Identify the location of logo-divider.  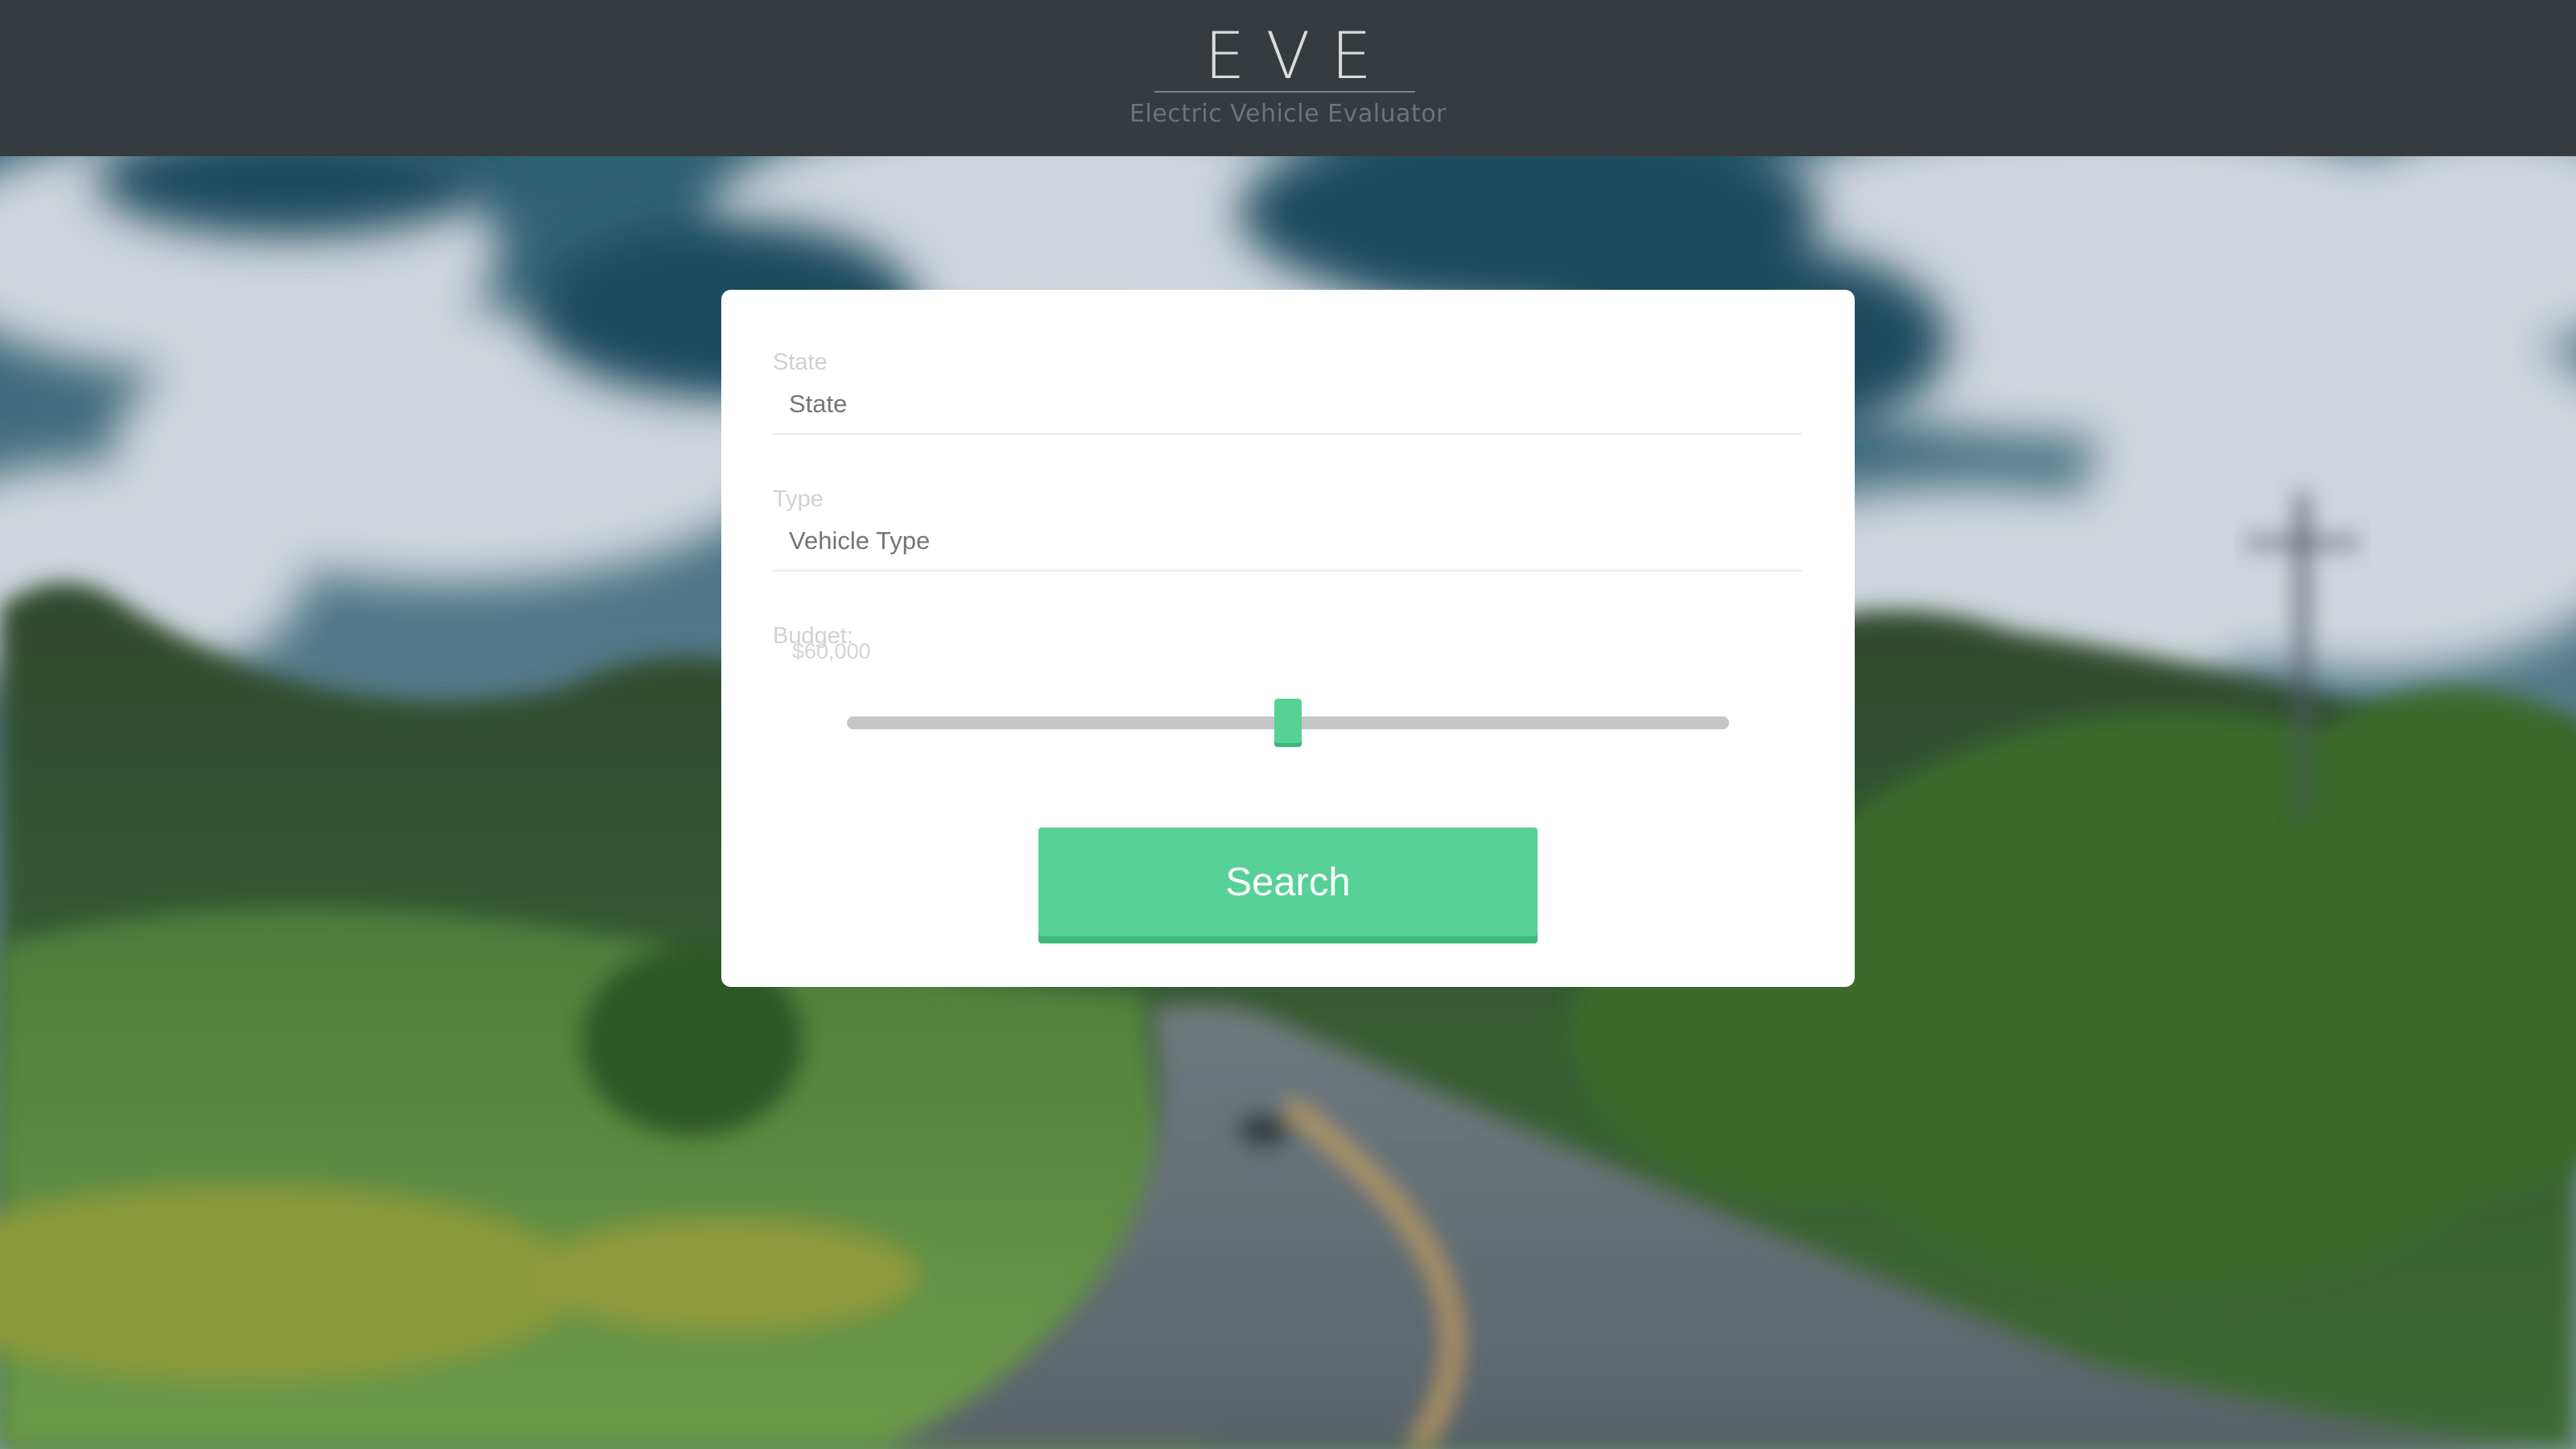
(1284, 92).